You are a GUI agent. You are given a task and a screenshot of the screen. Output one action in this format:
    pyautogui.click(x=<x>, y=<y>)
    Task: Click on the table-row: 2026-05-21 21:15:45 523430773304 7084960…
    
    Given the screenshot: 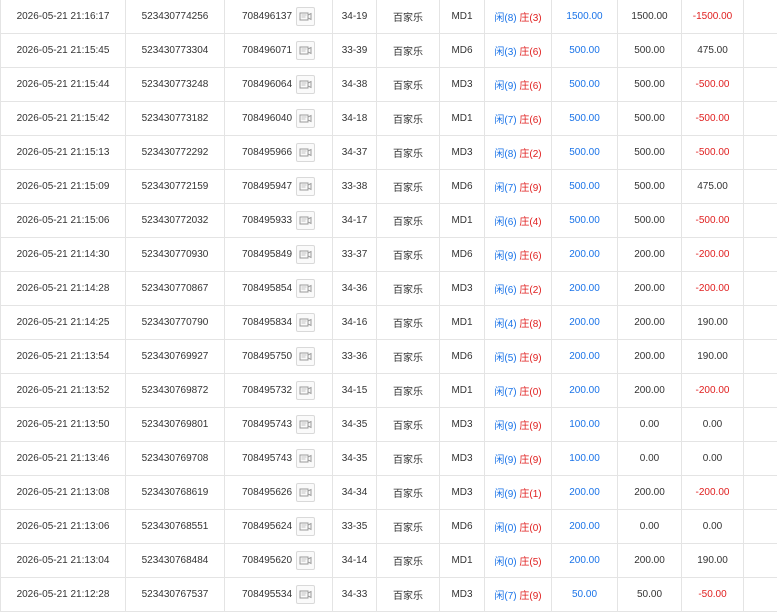 What is the action you would take?
    pyautogui.click(x=389, y=51)
    